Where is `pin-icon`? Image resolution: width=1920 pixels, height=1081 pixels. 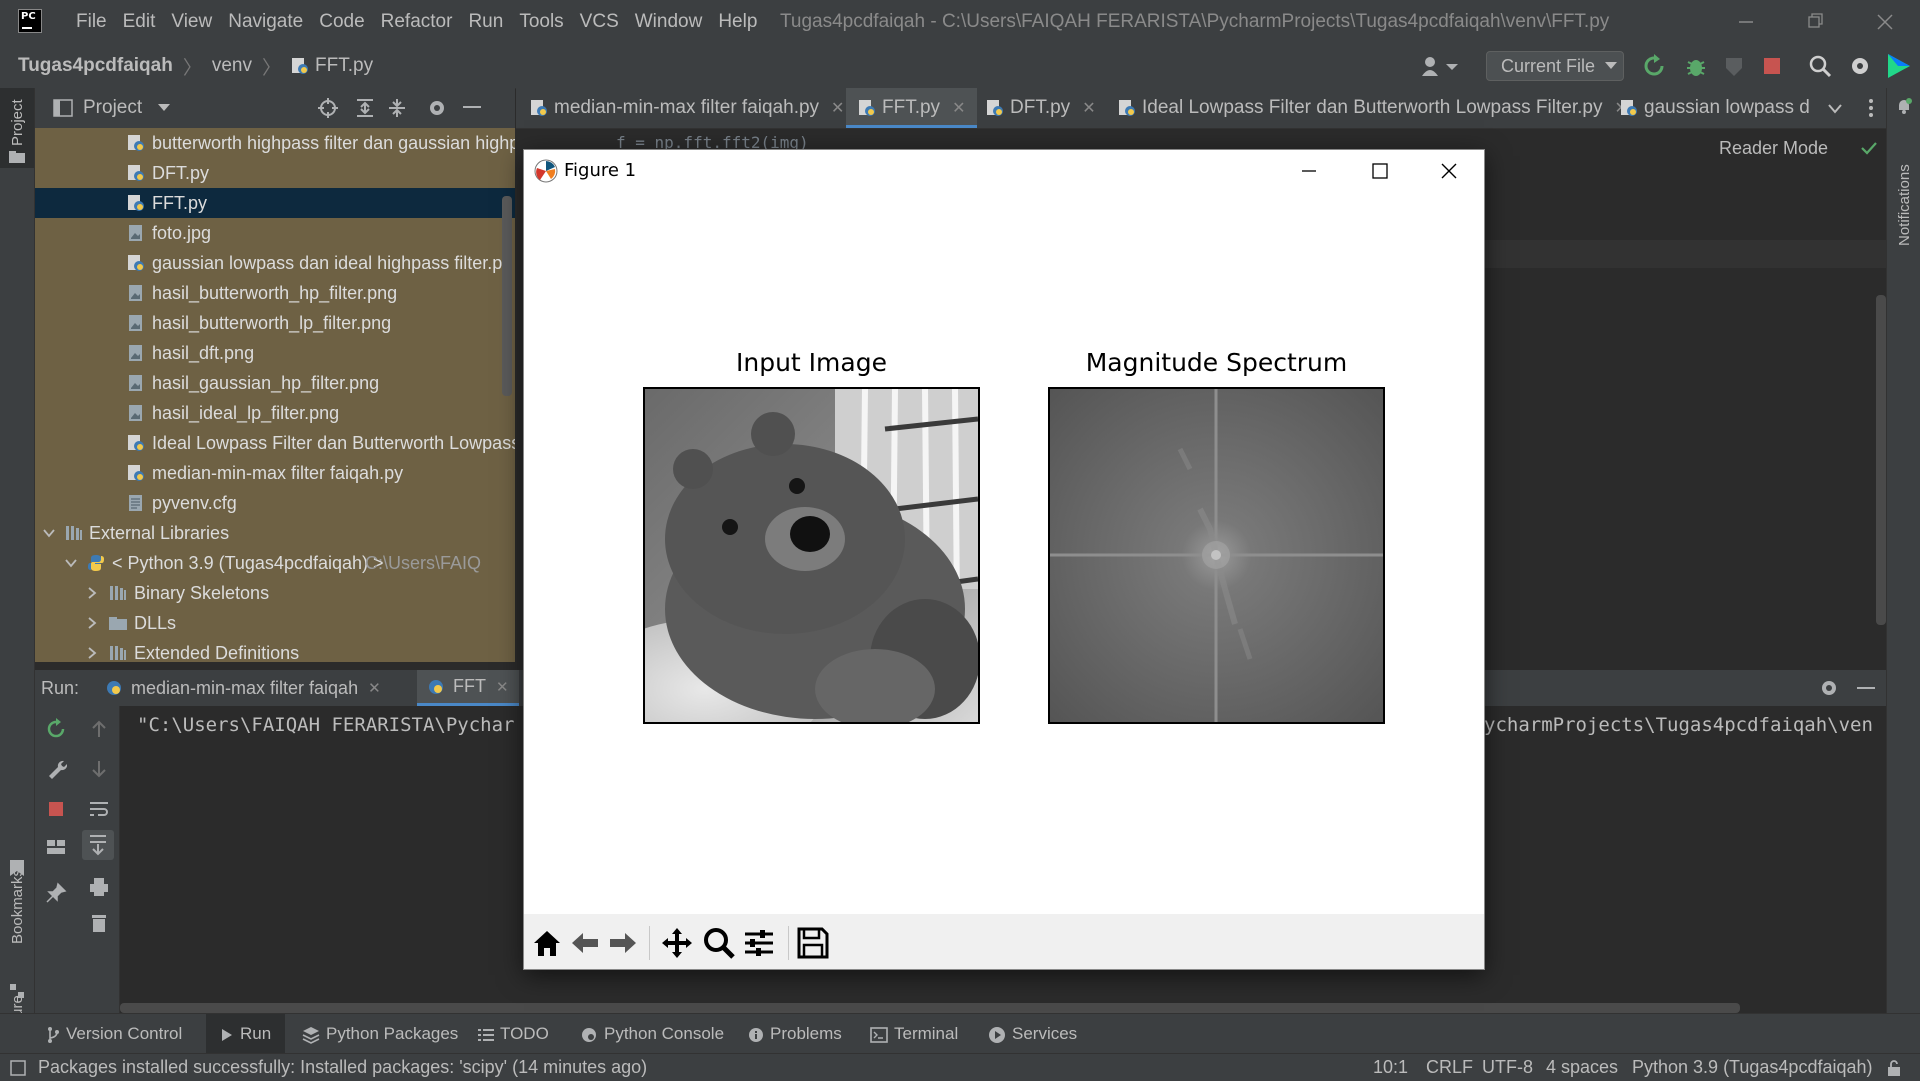
pin-icon is located at coordinates (56, 893).